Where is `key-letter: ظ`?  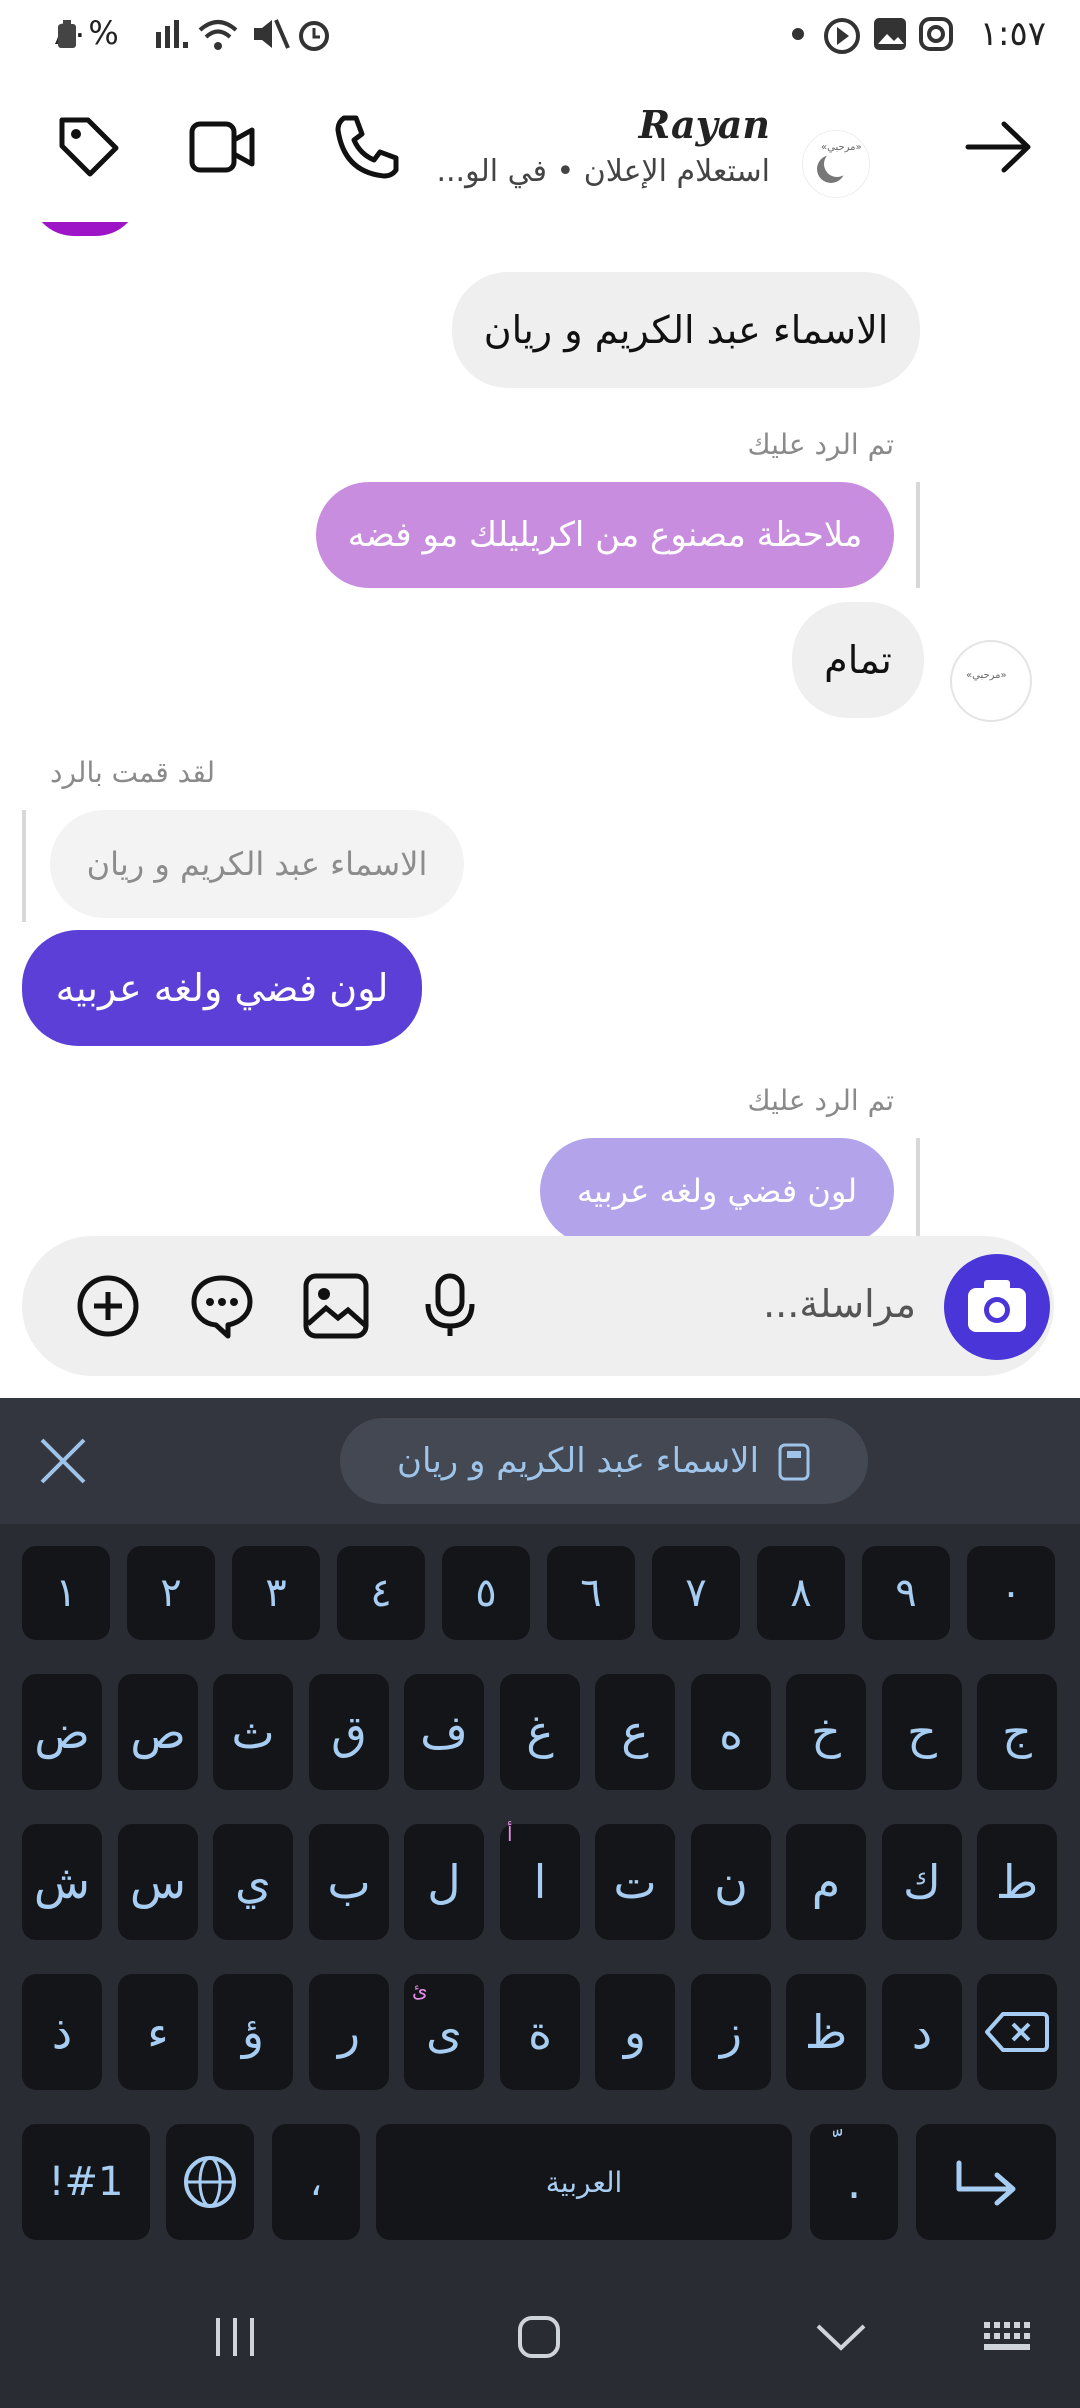
key-letter: ظ is located at coordinates (826, 2032).